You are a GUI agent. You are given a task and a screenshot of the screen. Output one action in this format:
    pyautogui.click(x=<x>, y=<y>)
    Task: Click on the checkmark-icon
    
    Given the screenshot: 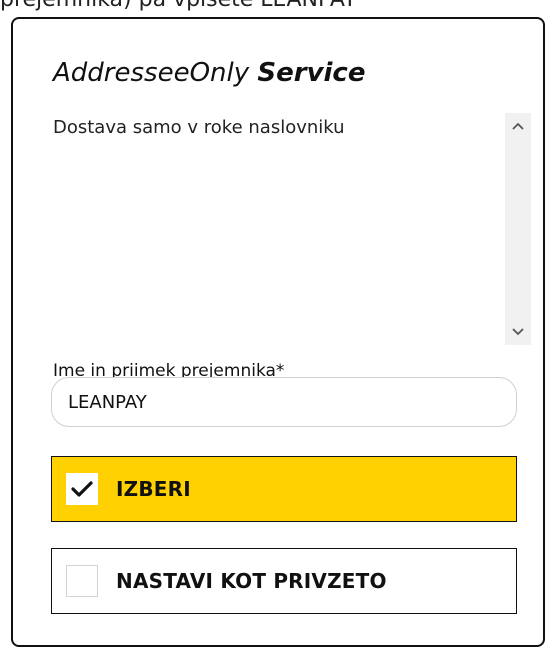 What is the action you would take?
    pyautogui.click(x=82, y=489)
    